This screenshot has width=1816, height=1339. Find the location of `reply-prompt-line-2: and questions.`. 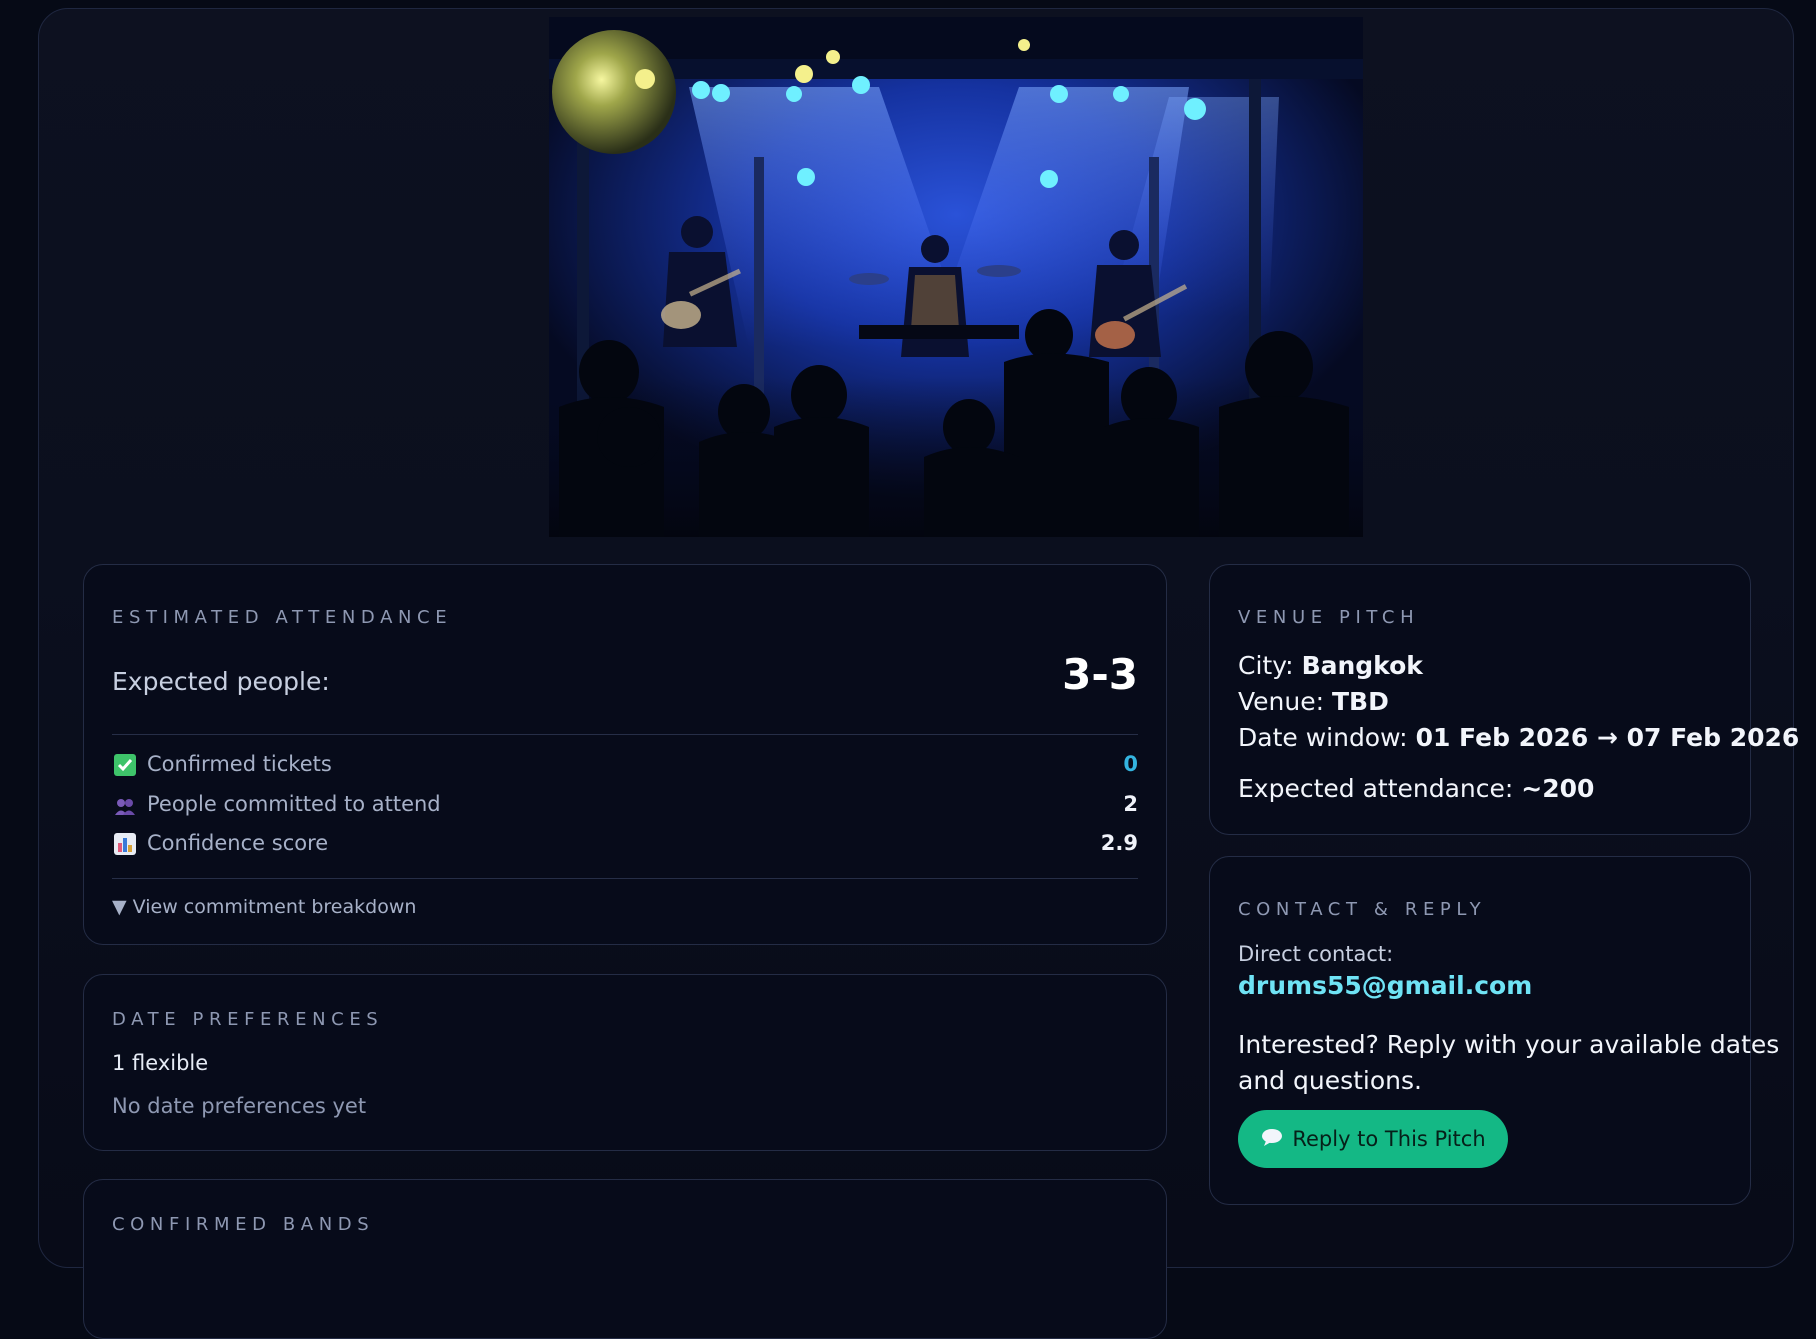

reply-prompt-line-2: and questions. is located at coordinates (1330, 1080).